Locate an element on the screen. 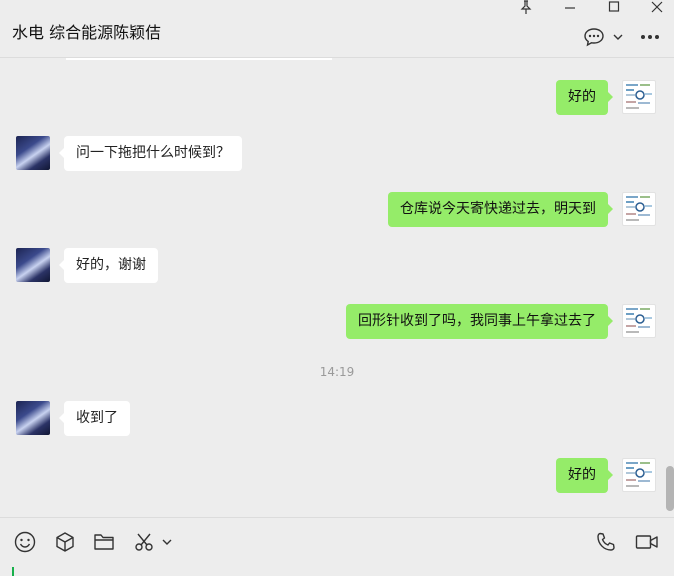 This screenshot has height=576, width=674. phone-icon is located at coordinates (606, 542).